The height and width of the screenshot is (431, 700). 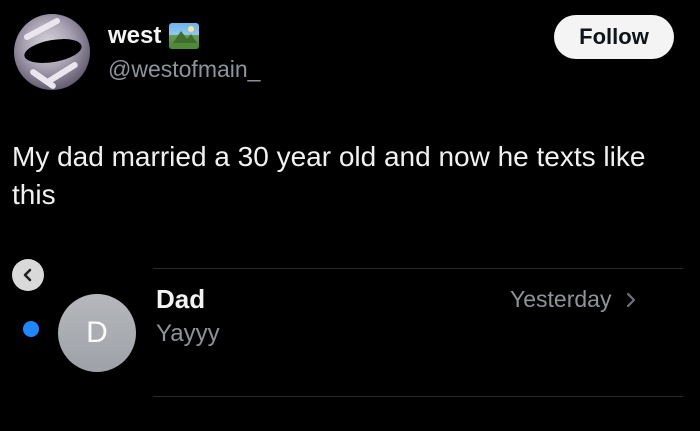 What do you see at coordinates (42, 29) in the screenshot?
I see `avatar-detail` at bounding box center [42, 29].